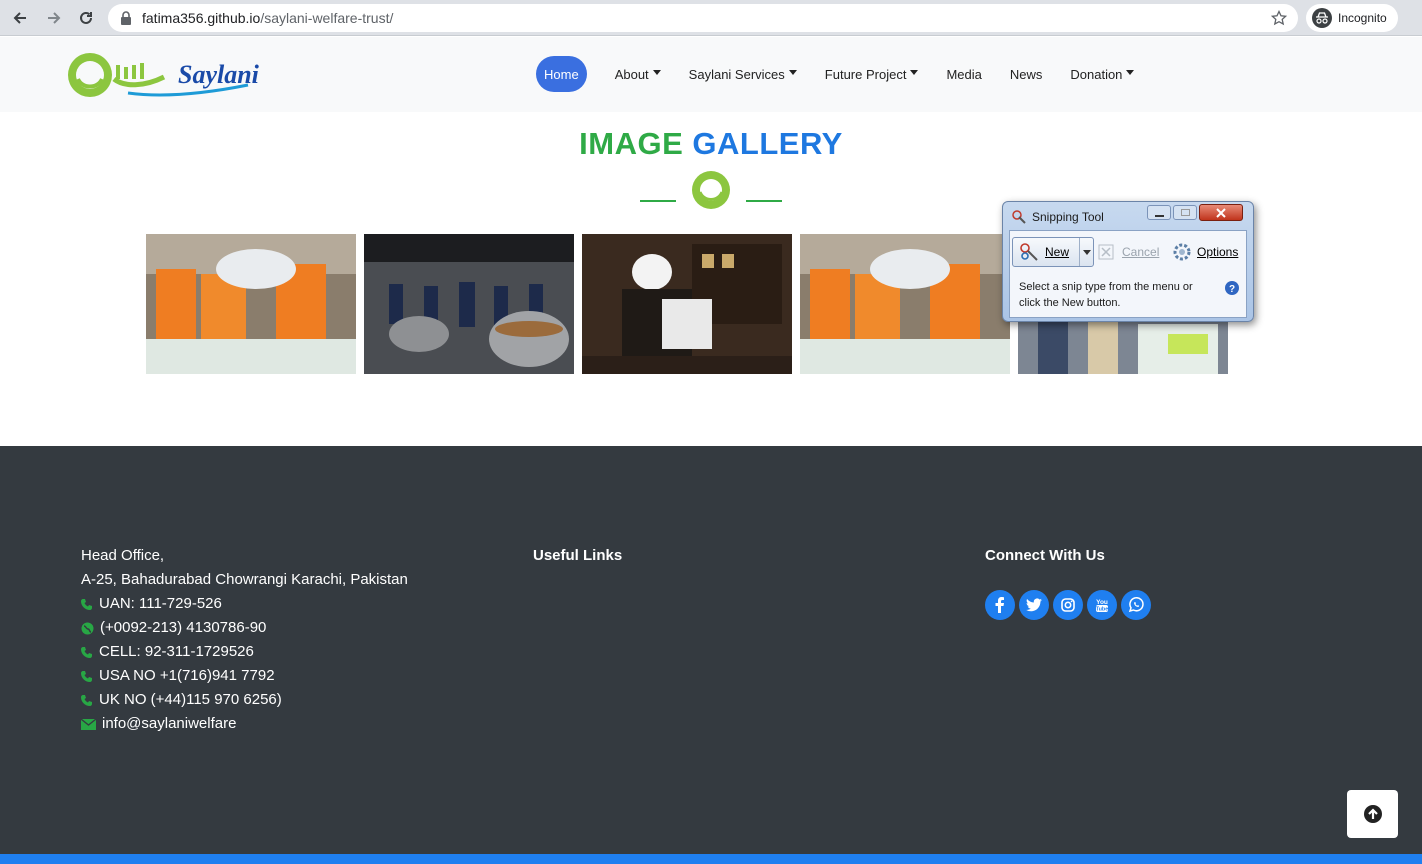  Describe the element at coordinates (190, 699) in the screenshot. I see `uk-text: UK NO (+44)115 970 6256)` at that location.